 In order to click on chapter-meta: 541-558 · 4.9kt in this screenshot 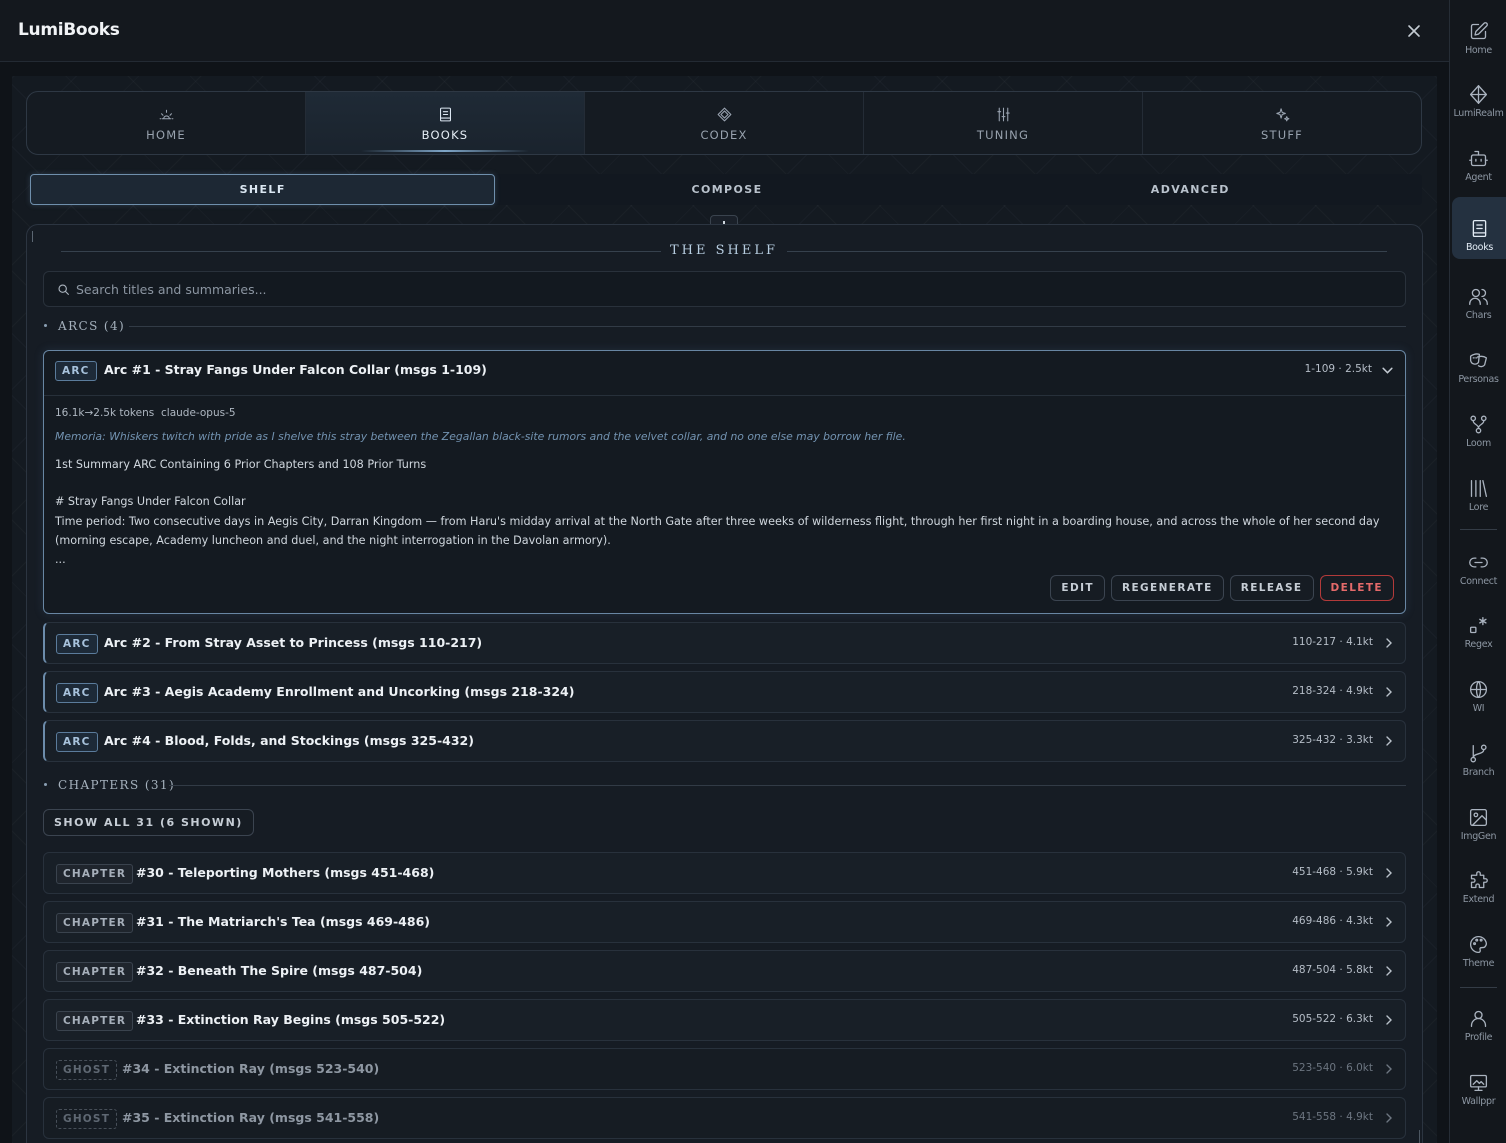, I will do `click(1332, 1117)`.